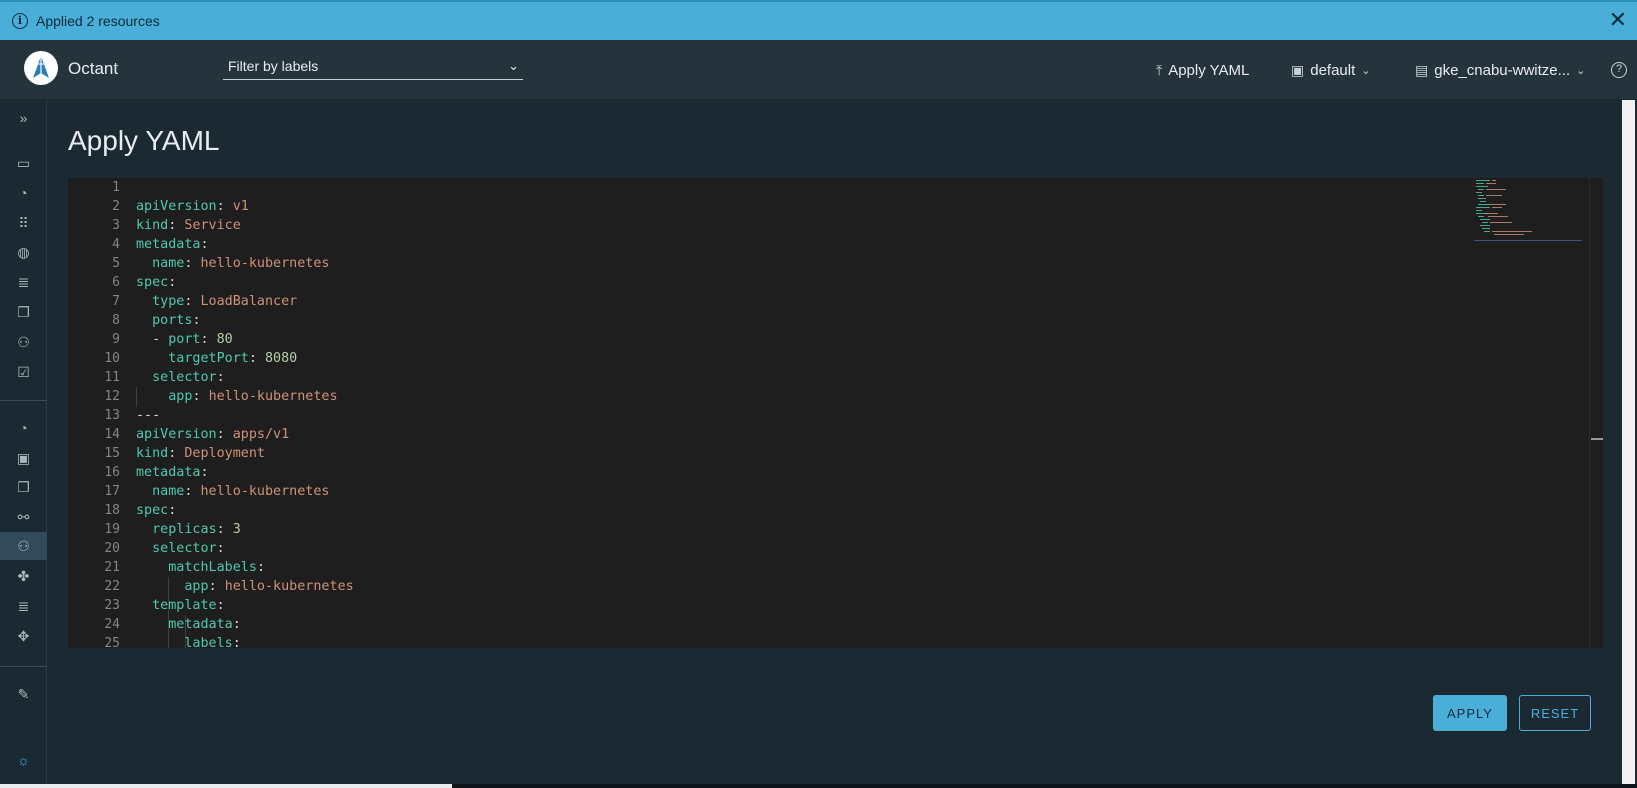 Image resolution: width=1637 pixels, height=788 pixels. I want to click on code-minimap, so click(1528, 209).